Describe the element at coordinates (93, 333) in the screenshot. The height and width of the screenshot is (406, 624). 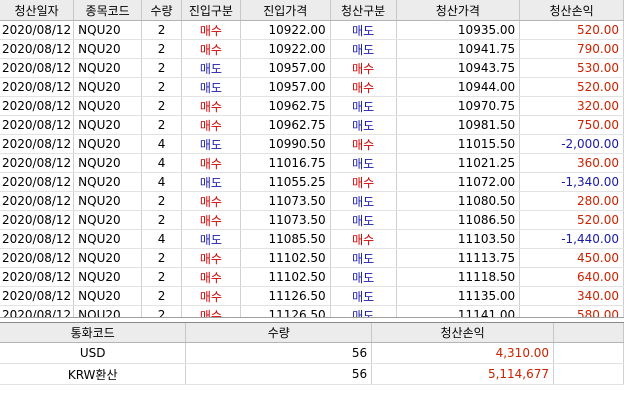
I see `summary-header-currency: 통화코드` at that location.